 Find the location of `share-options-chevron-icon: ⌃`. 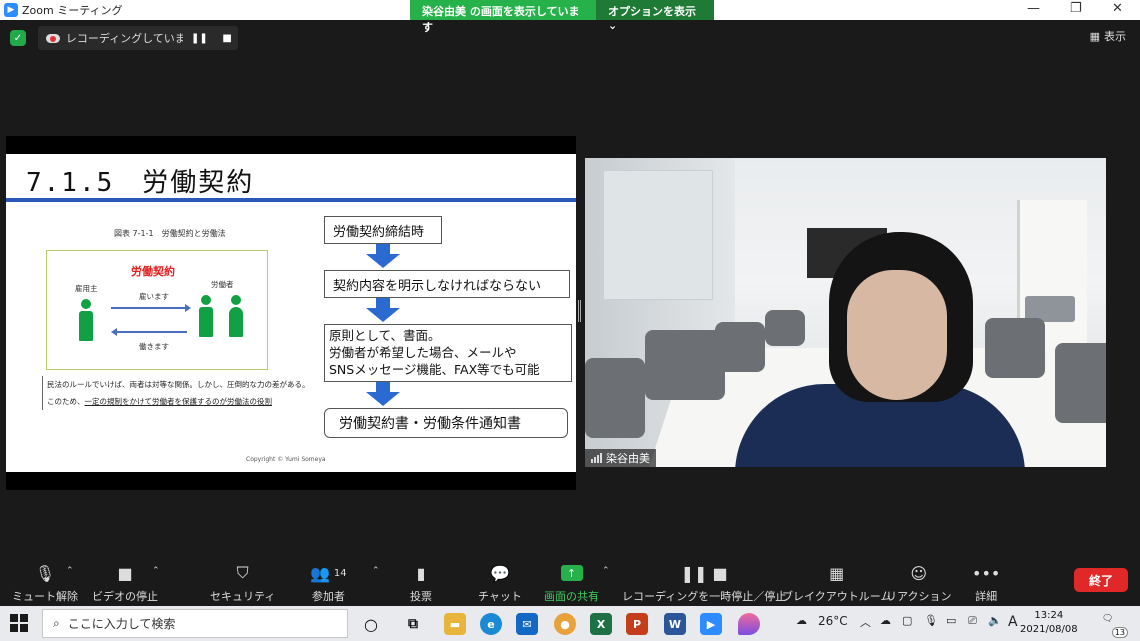

share-options-chevron-icon: ⌃ is located at coordinates (606, 571).